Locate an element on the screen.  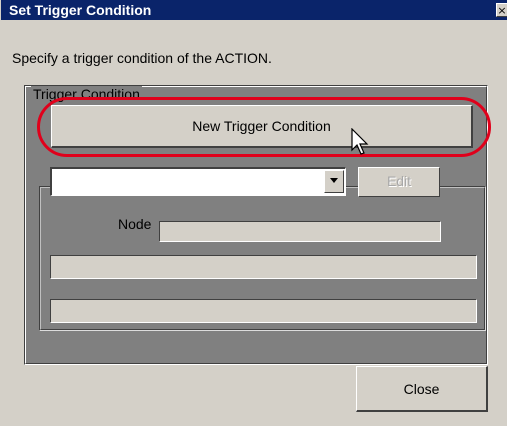
chevron-down-icon is located at coordinates (334, 181).